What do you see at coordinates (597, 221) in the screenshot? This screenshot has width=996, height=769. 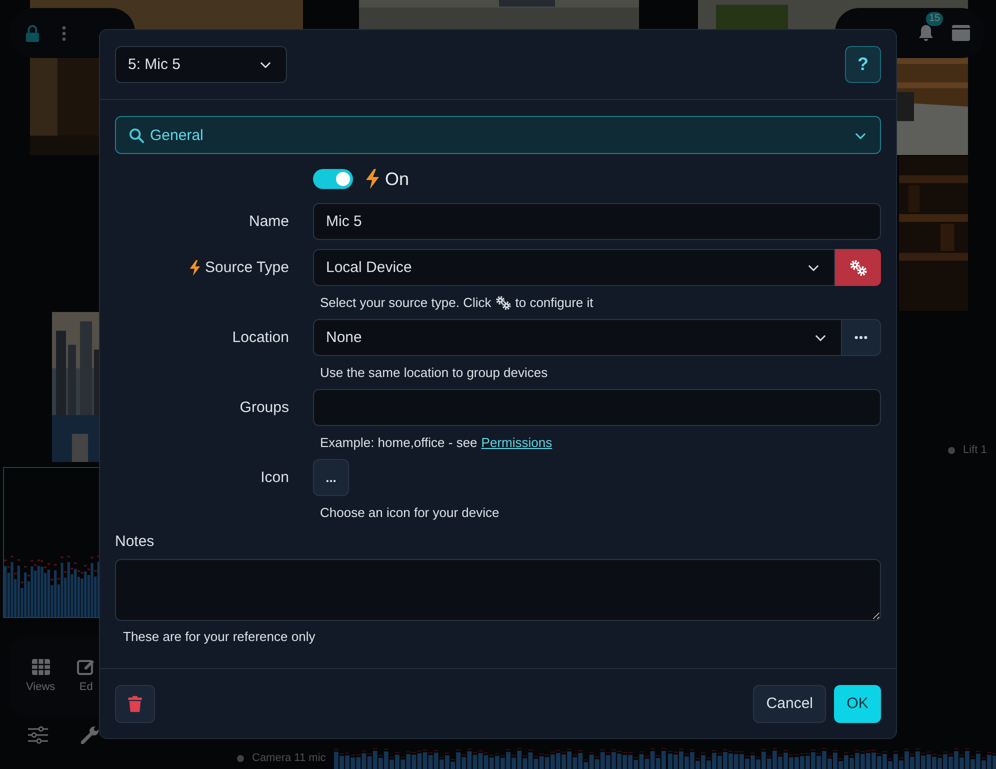 I see `text-field: Mic 5` at bounding box center [597, 221].